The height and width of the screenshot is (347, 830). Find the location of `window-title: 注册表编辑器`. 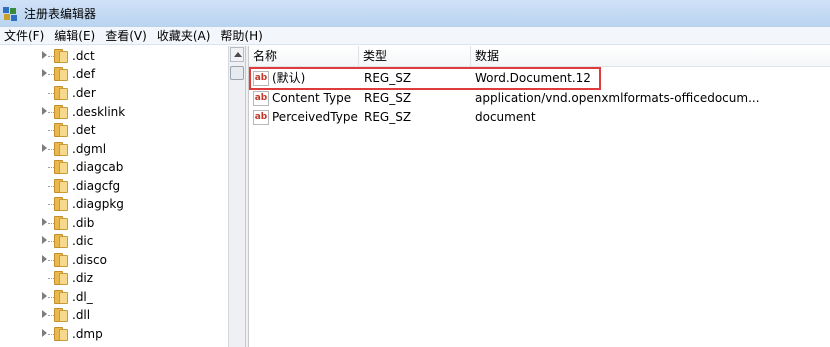

window-title: 注册表编辑器 is located at coordinates (60, 14).